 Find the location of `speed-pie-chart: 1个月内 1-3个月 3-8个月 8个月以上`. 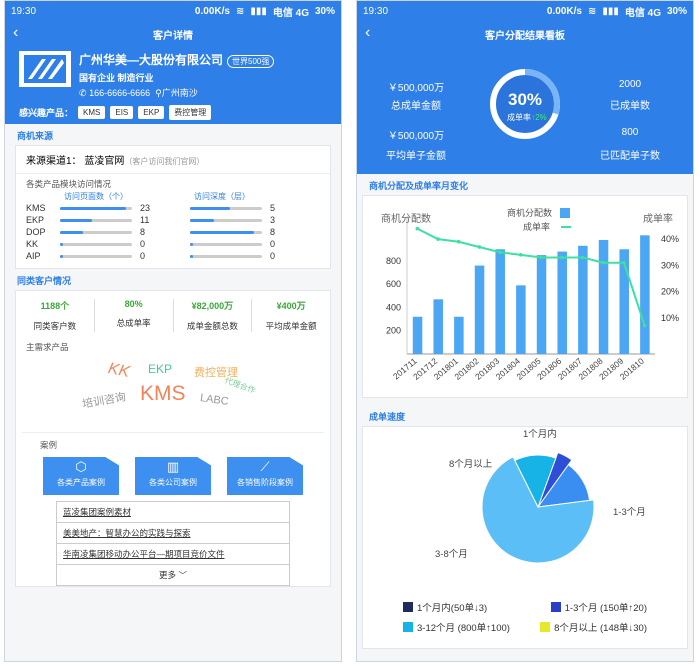

speed-pie-chart: 1个月内 1-3个月 3-8个月 8个月以上 is located at coordinates (540, 496).